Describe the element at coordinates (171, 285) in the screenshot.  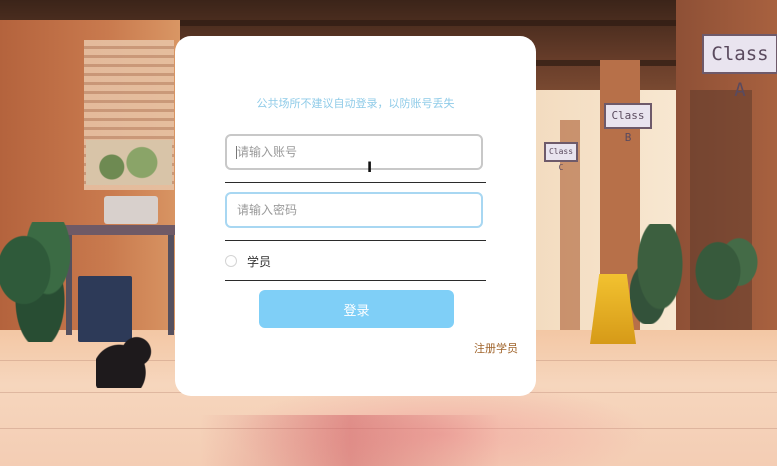
I see `desk-leg` at that location.